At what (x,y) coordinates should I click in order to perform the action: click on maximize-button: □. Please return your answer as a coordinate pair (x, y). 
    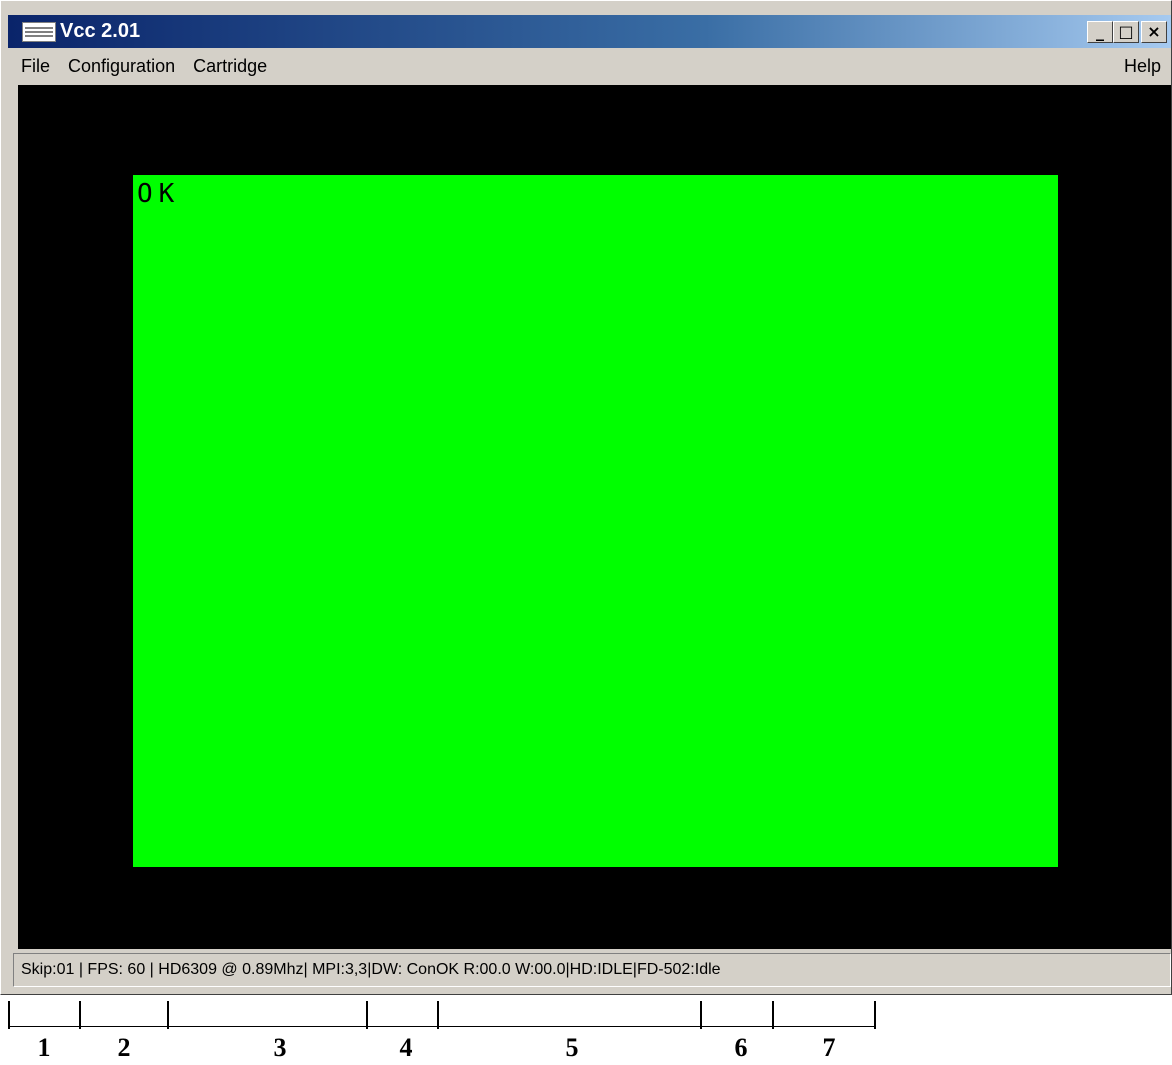
    Looking at the image, I should click on (1126, 32).